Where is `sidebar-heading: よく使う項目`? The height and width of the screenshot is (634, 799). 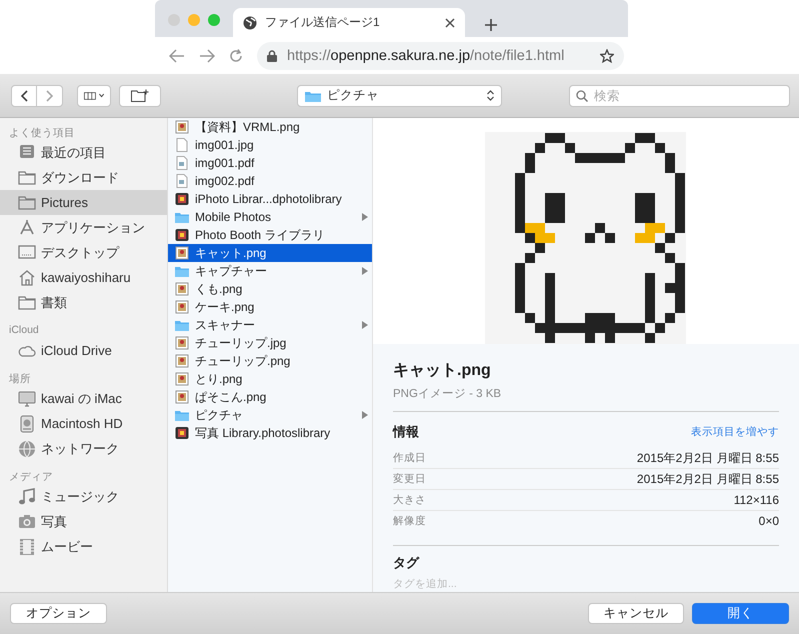
sidebar-heading: よく使う項目 is located at coordinates (42, 133).